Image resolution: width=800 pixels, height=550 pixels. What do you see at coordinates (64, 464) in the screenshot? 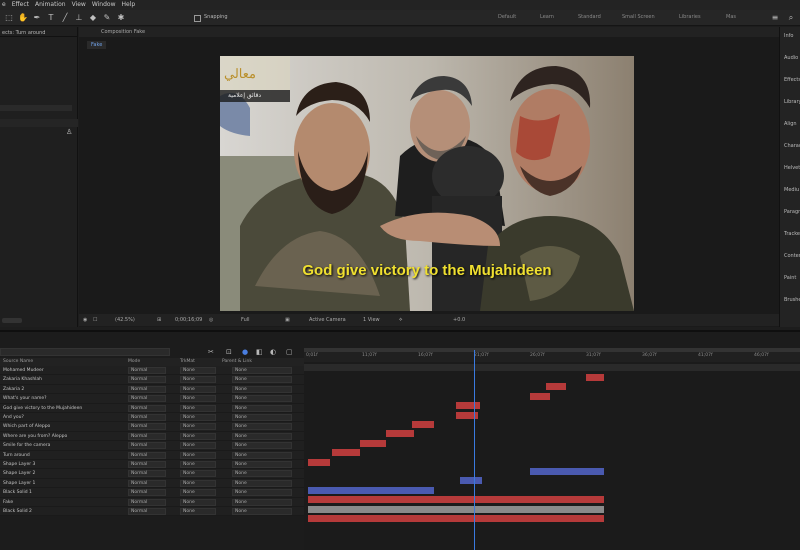
I see `layer-name: Shape Layer 3` at bounding box center [64, 464].